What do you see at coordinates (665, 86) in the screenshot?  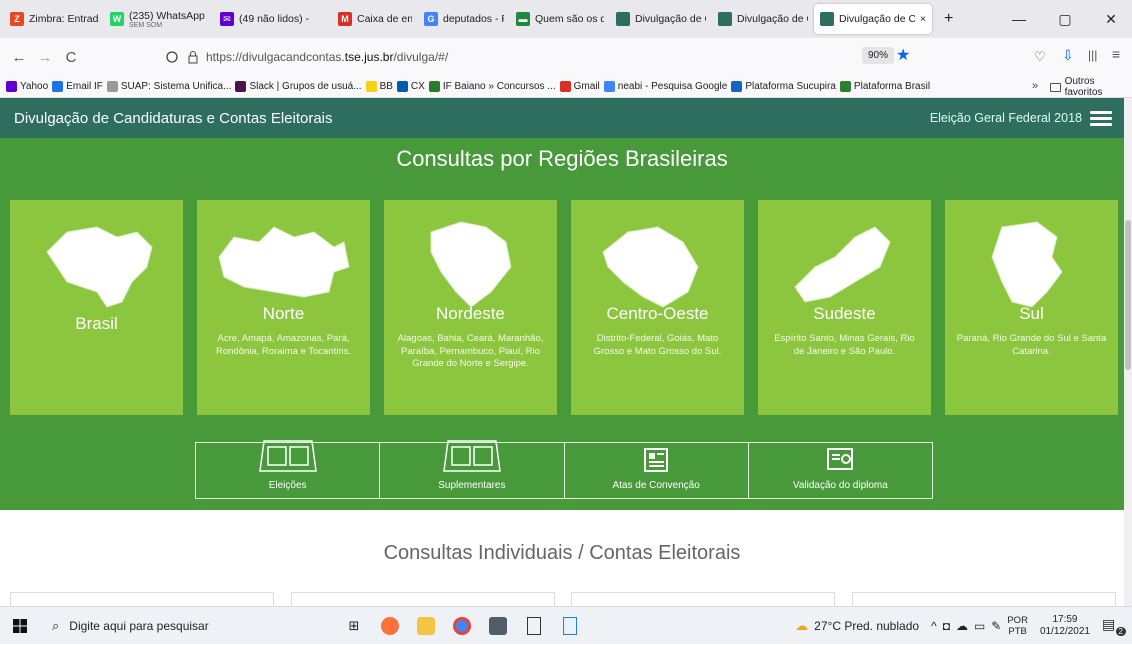 I see `bookmark-9: neabi - Pesquisa Google` at bounding box center [665, 86].